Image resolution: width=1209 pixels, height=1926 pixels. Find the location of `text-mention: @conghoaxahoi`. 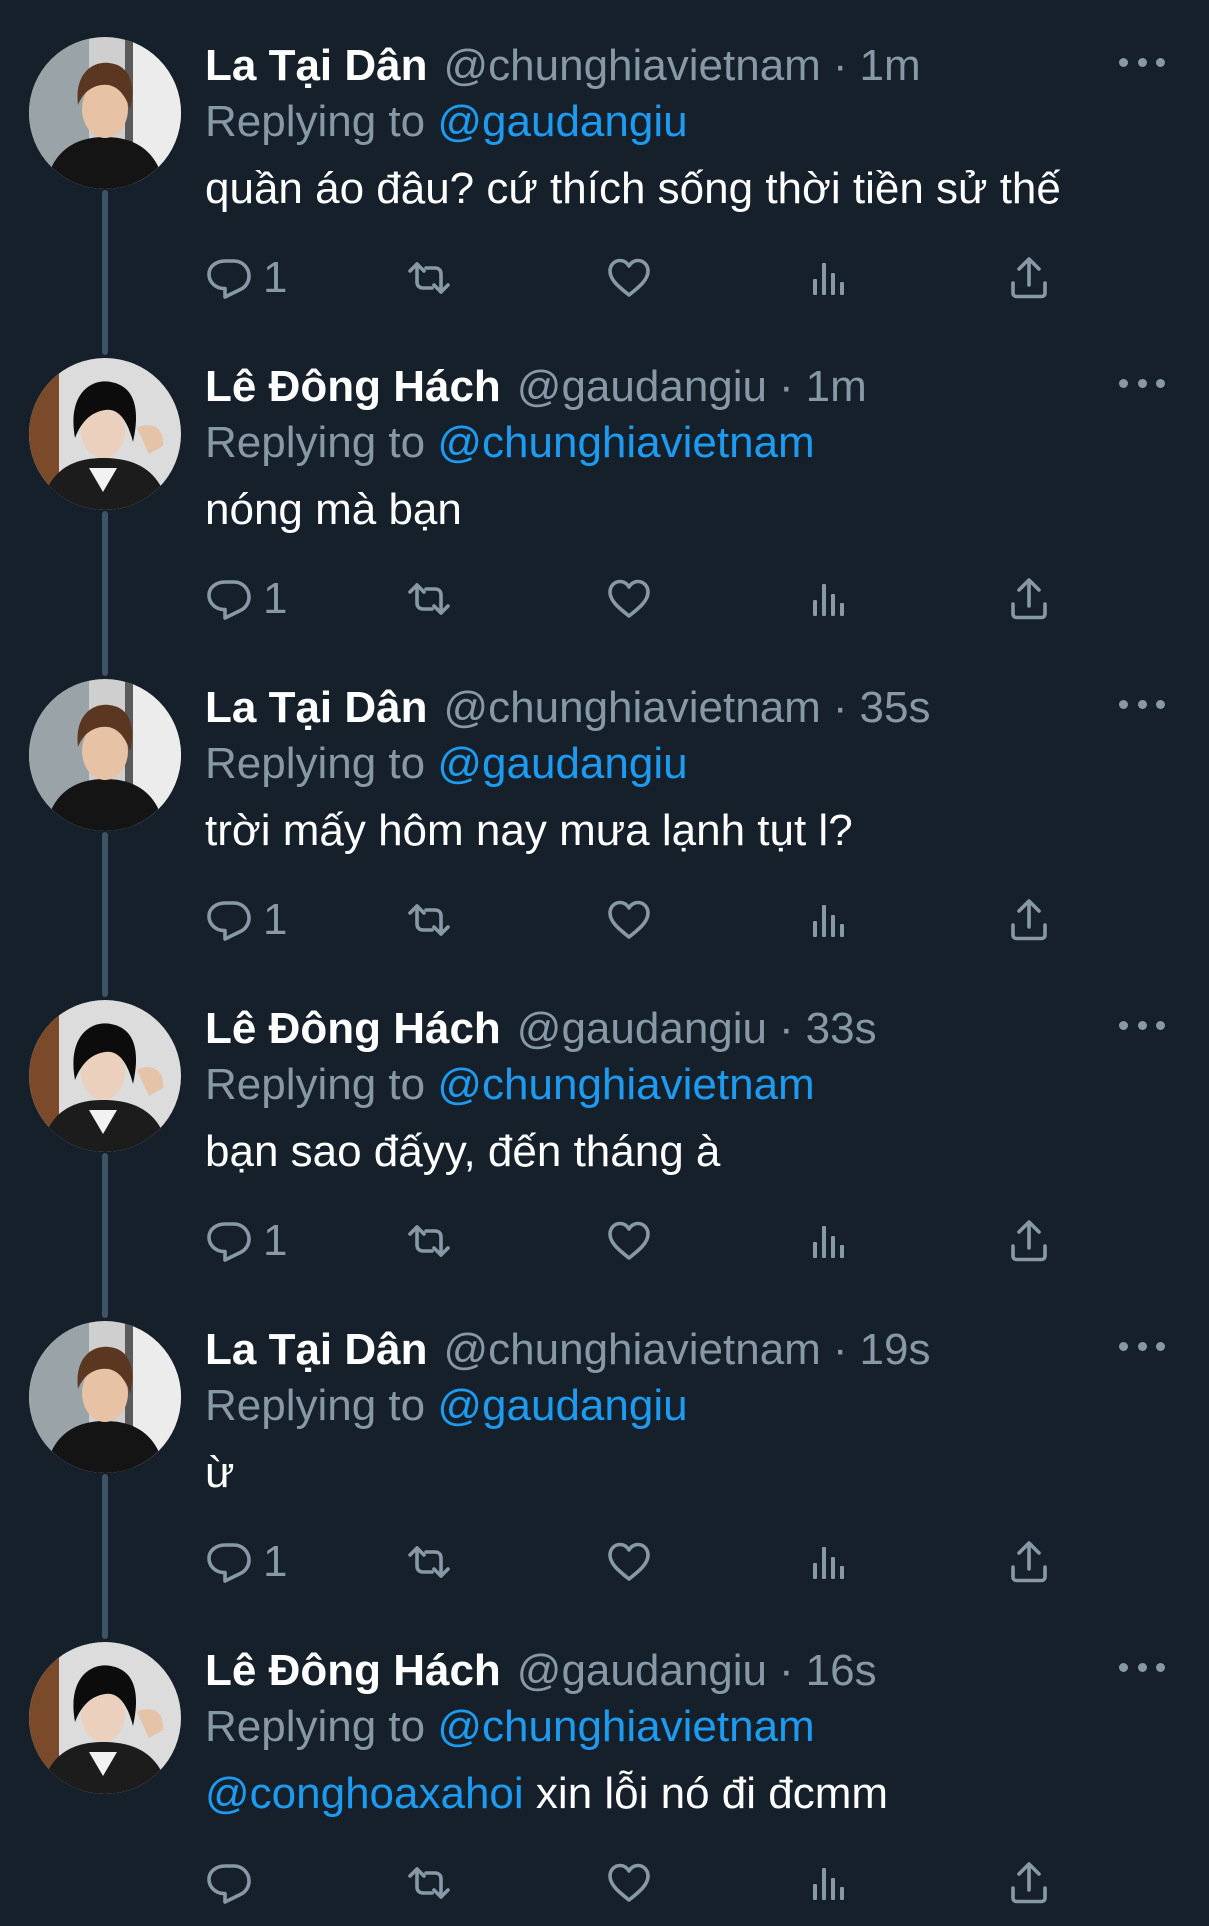

text-mention: @conghoaxahoi is located at coordinates (364, 1793).